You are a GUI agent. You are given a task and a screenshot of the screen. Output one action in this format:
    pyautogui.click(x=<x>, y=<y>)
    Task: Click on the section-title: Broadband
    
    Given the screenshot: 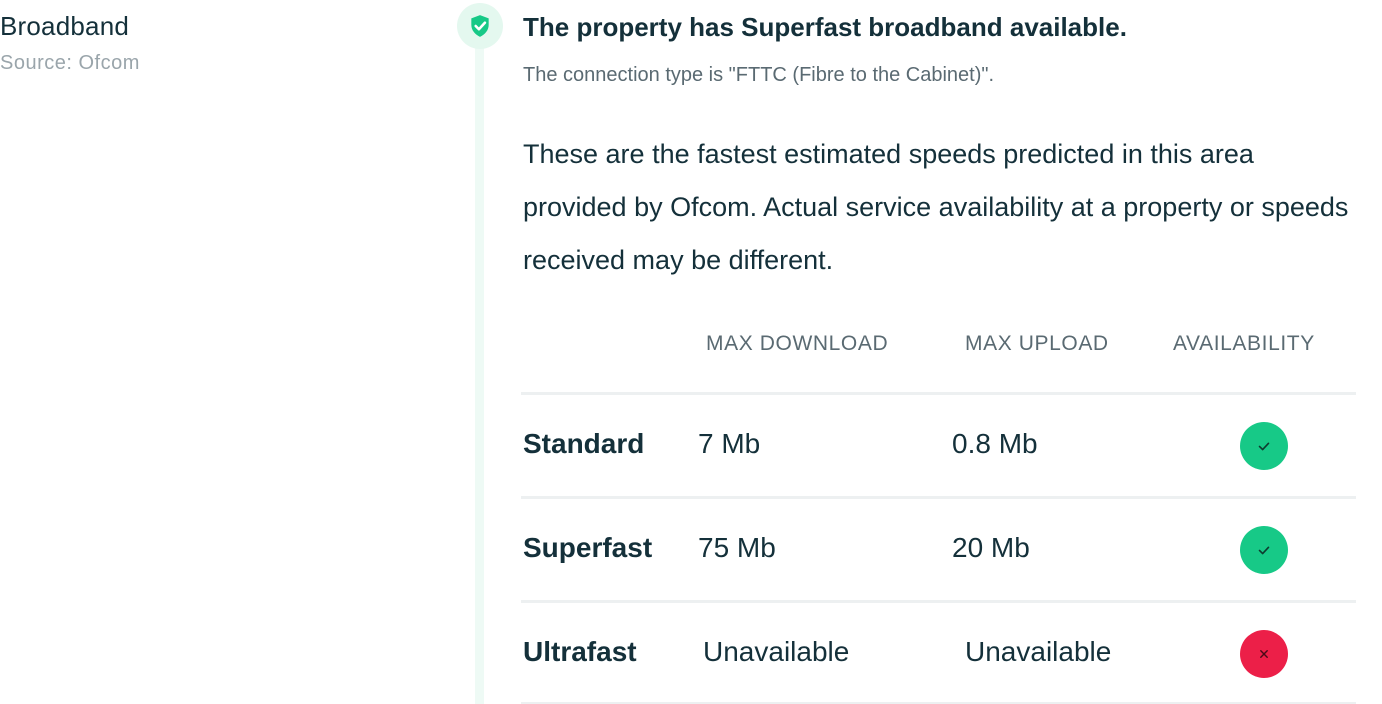 What is the action you would take?
    pyautogui.click(x=65, y=26)
    